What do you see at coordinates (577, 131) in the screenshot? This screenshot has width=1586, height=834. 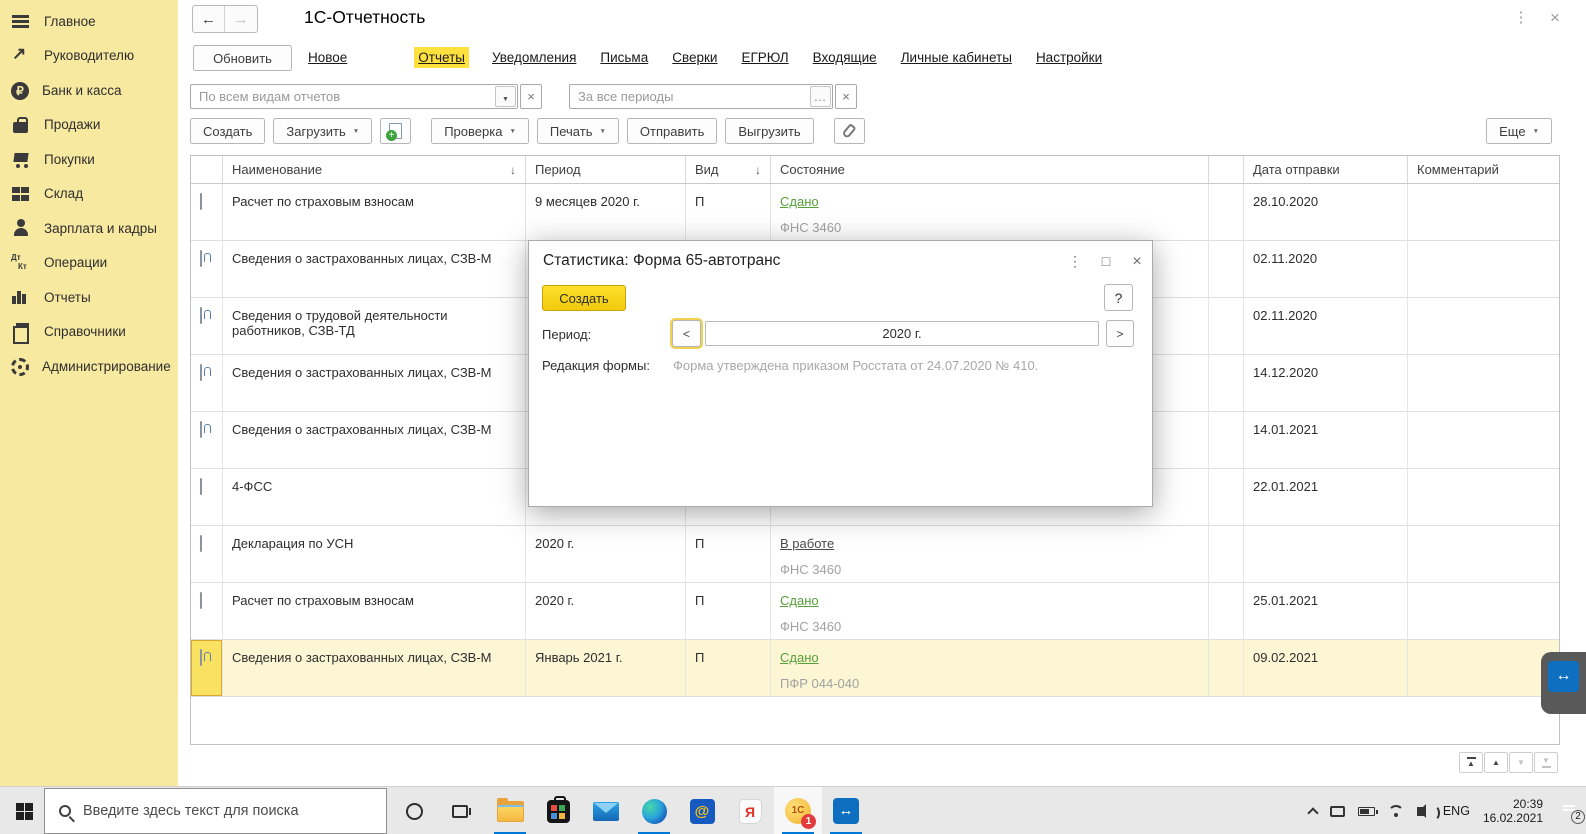 I see `print-button: Печать` at bounding box center [577, 131].